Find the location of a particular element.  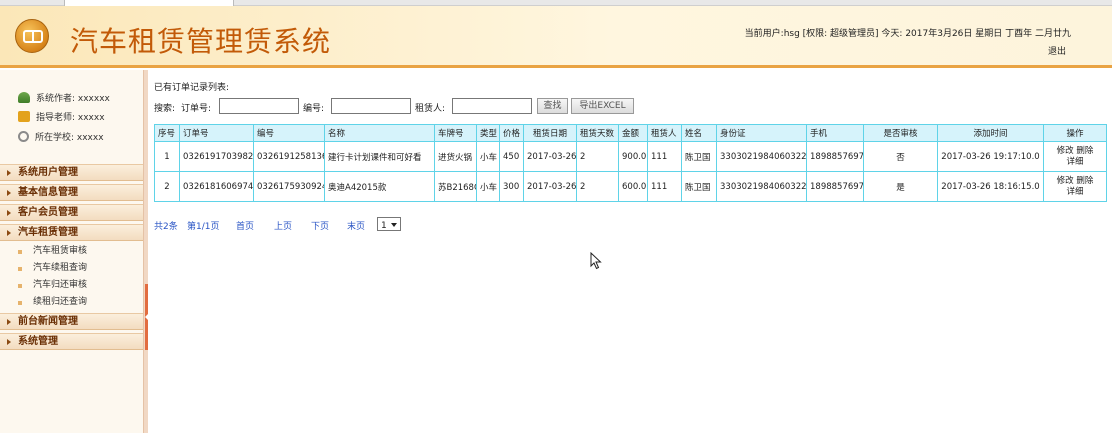

col-header: 添加时间 is located at coordinates (990, 133).